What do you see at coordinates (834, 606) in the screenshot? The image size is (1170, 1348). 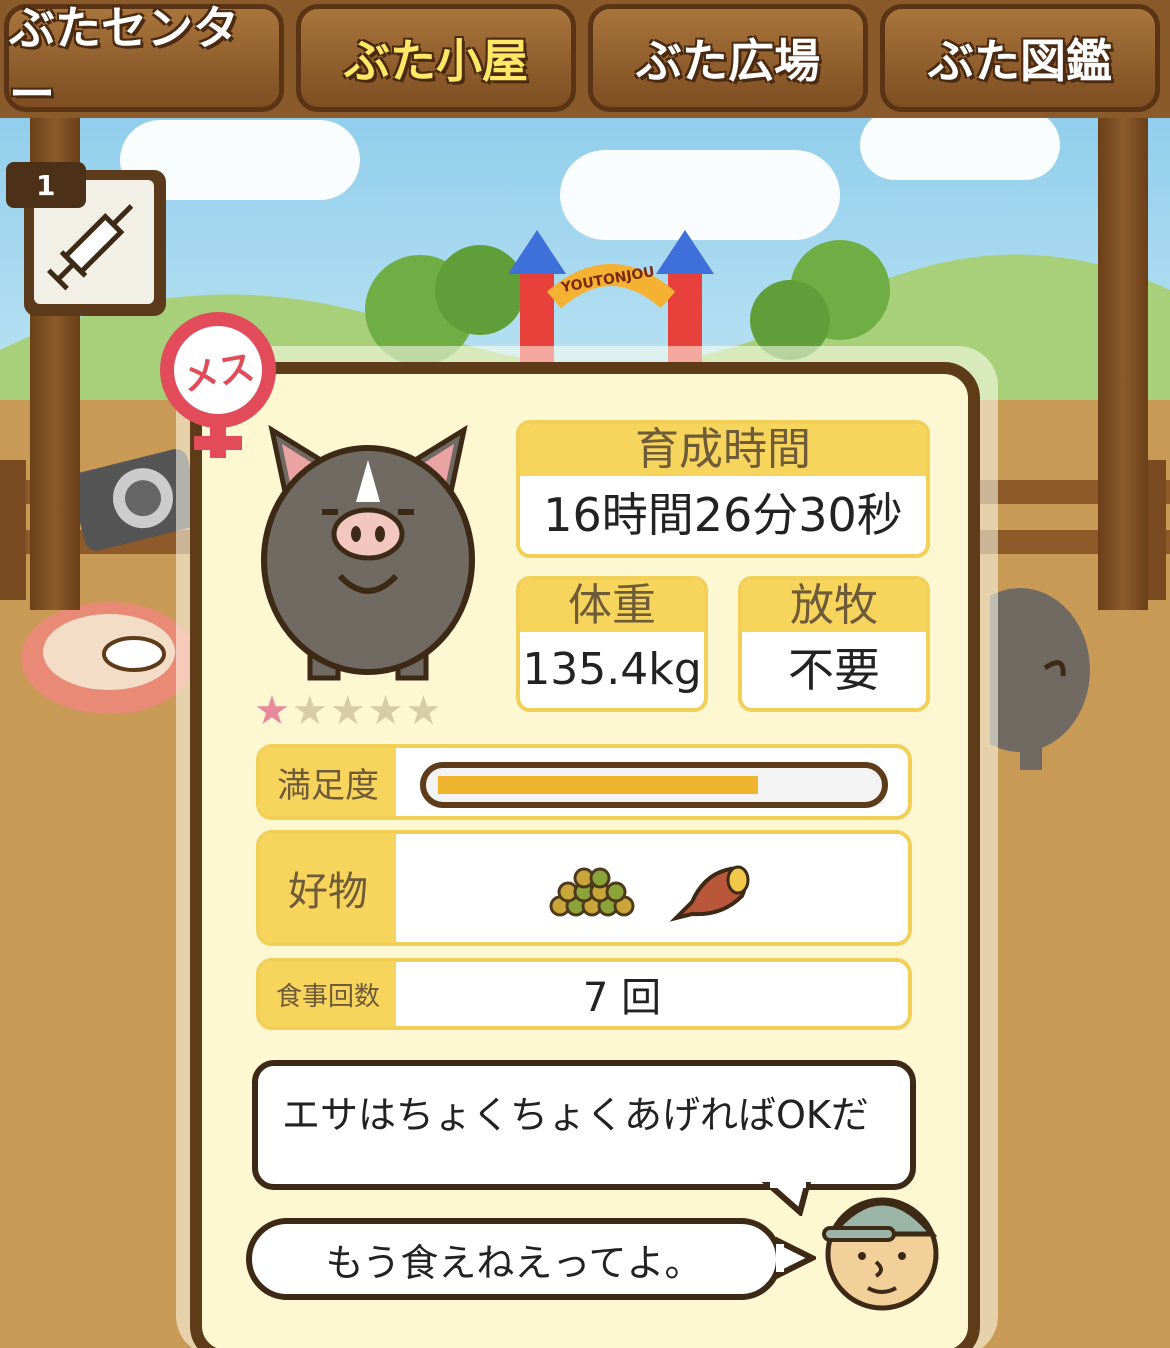 I see `grazing-label: 放牧` at bounding box center [834, 606].